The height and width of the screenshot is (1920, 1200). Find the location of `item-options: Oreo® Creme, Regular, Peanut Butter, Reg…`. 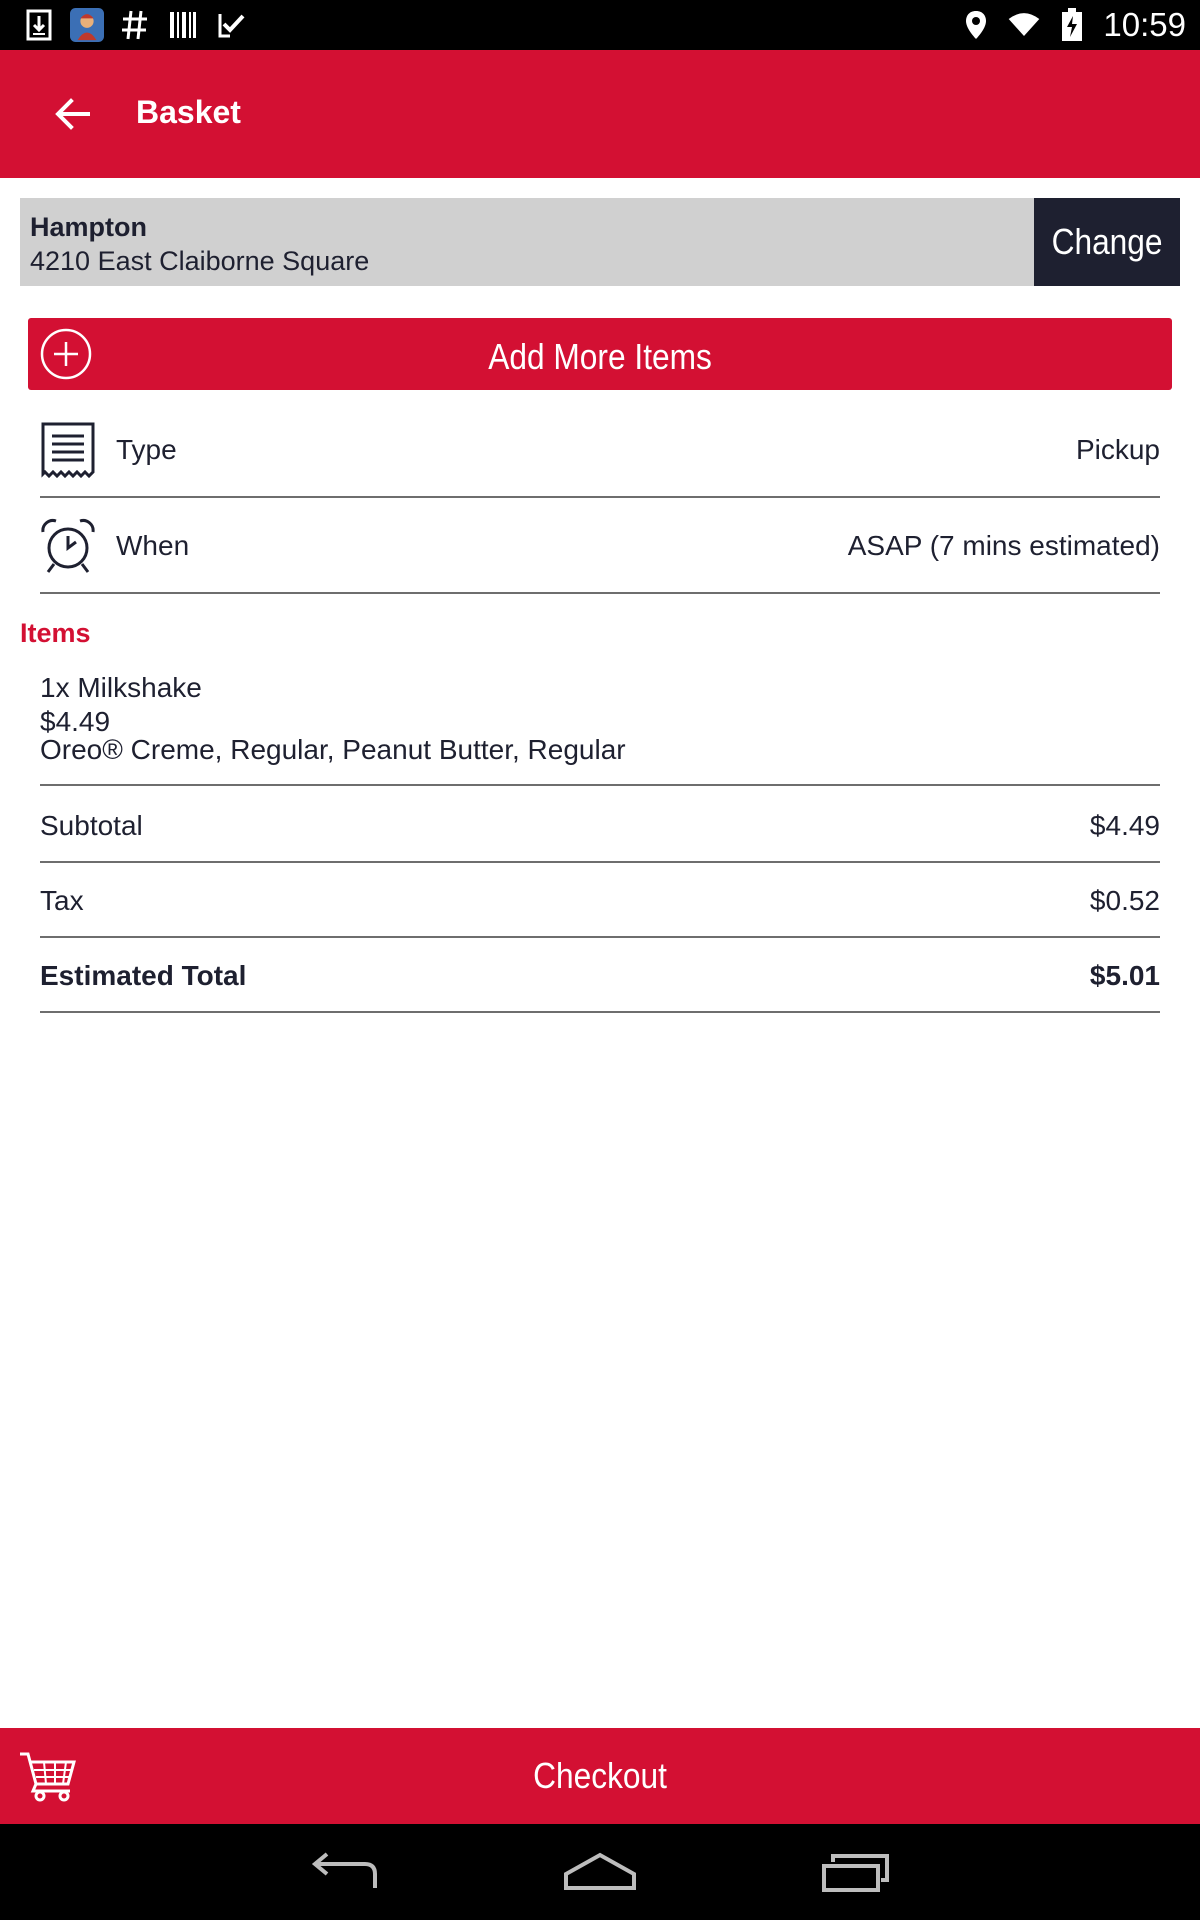

item-options: Oreo® Creme, Regular, Peanut Butter, Reg… is located at coordinates (333, 749).